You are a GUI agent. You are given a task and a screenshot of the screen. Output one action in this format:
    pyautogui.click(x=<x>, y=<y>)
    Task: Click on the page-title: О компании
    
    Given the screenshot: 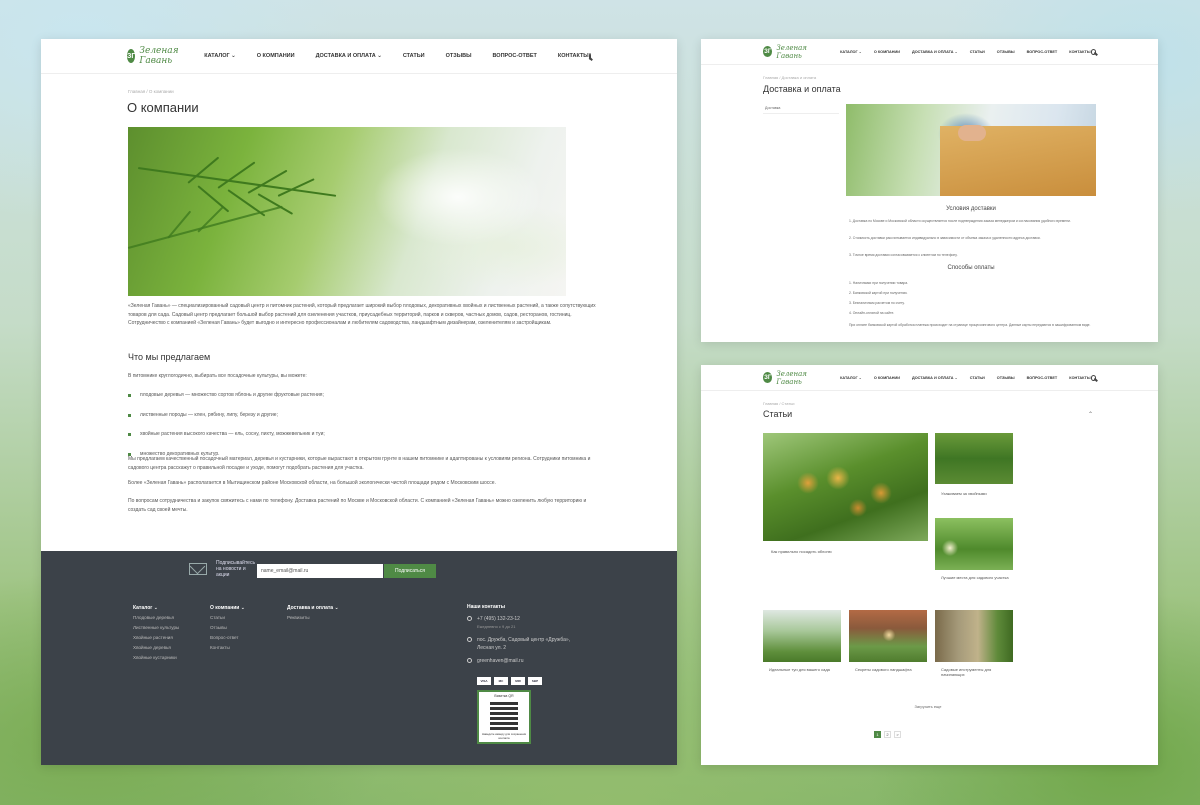 What is the action you would take?
    pyautogui.click(x=163, y=107)
    